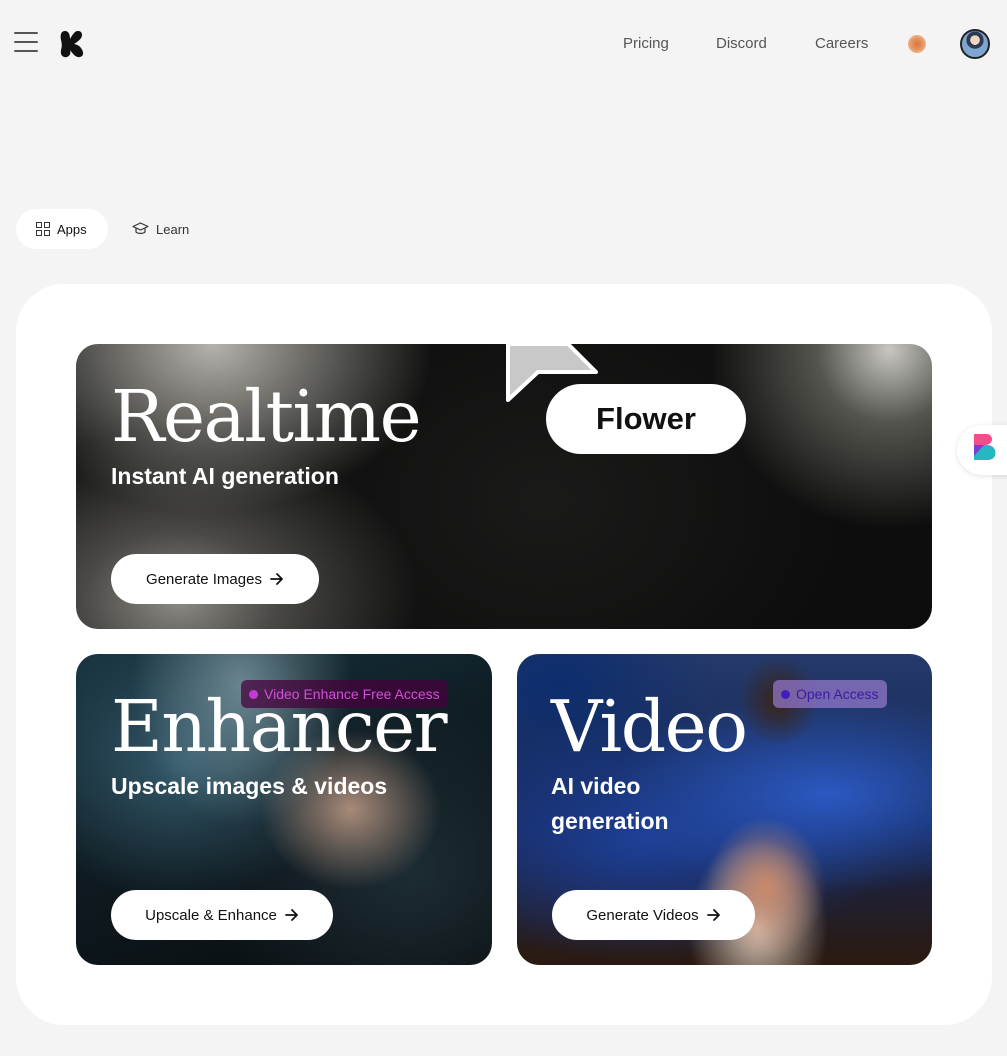 This screenshot has width=1007, height=1056. I want to click on tab-apps: Apps, so click(62, 229).